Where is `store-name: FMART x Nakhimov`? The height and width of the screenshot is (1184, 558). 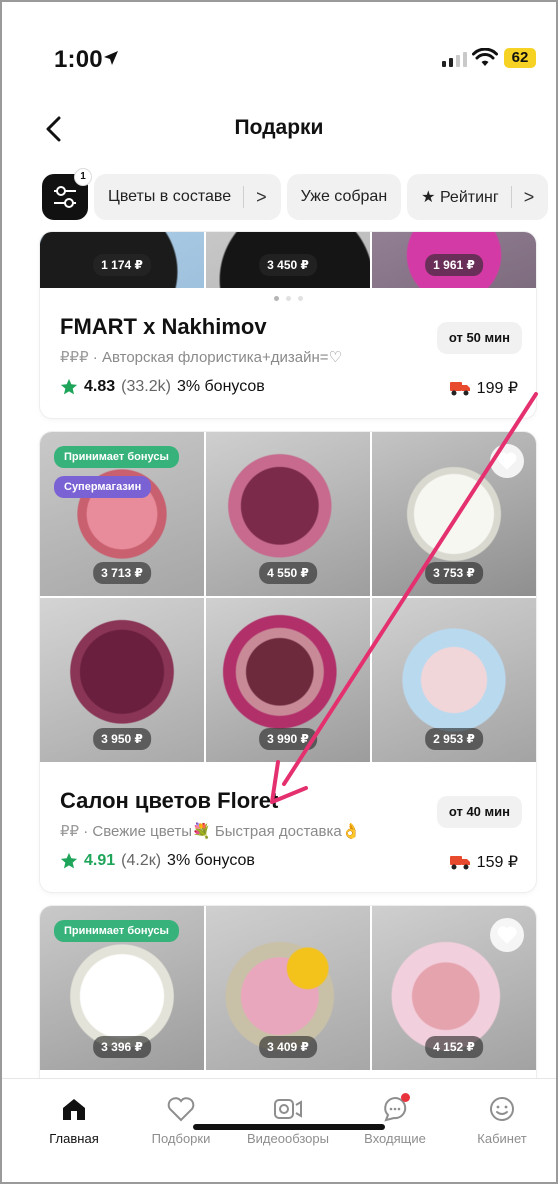
store-name: FMART x Nakhimov is located at coordinates (163, 327).